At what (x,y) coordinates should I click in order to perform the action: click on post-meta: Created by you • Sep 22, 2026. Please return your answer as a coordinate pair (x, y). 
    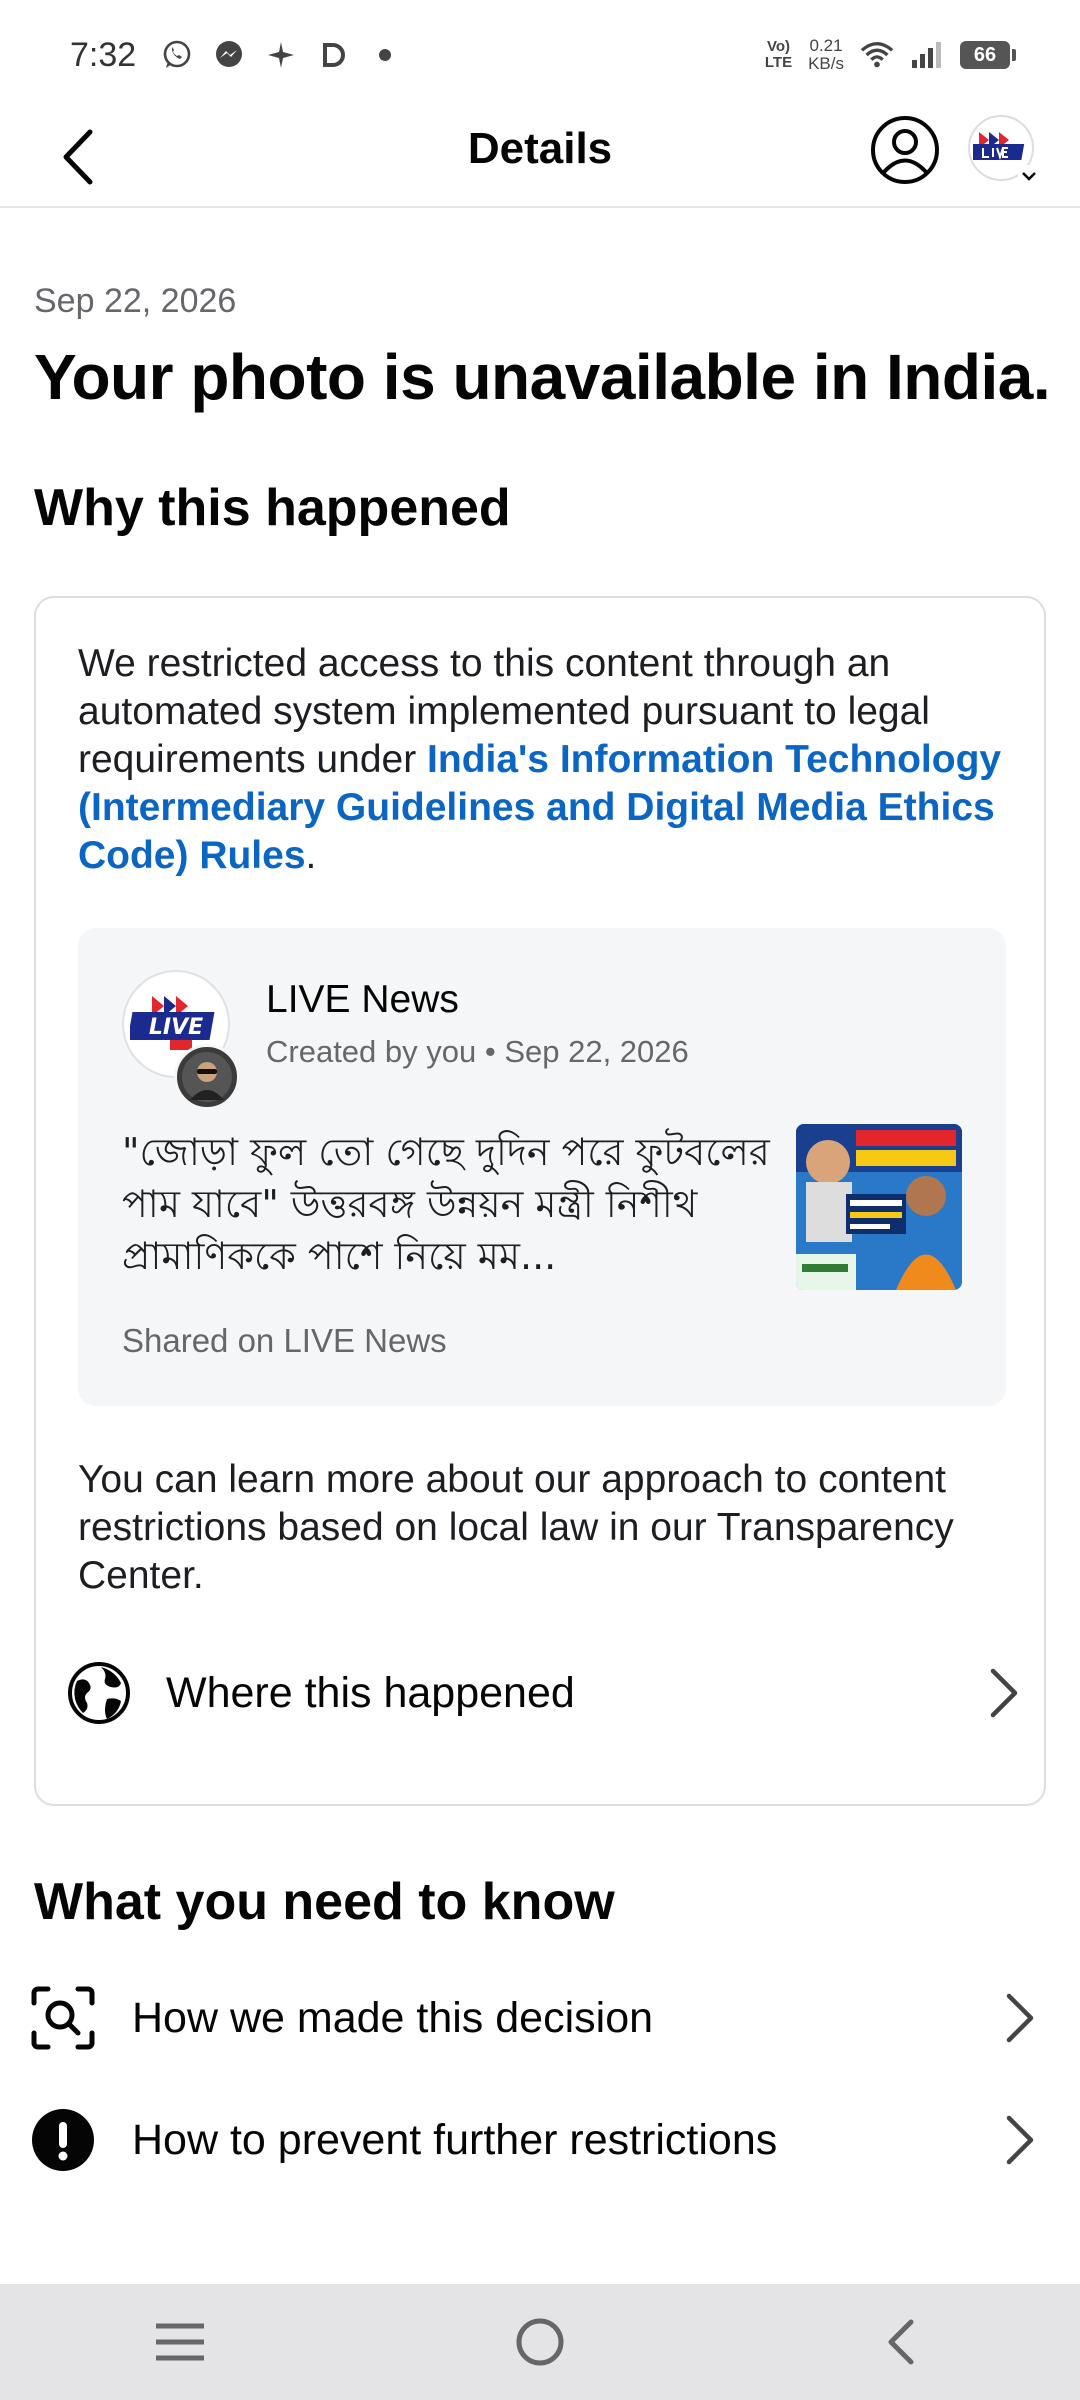
    Looking at the image, I should click on (477, 1051).